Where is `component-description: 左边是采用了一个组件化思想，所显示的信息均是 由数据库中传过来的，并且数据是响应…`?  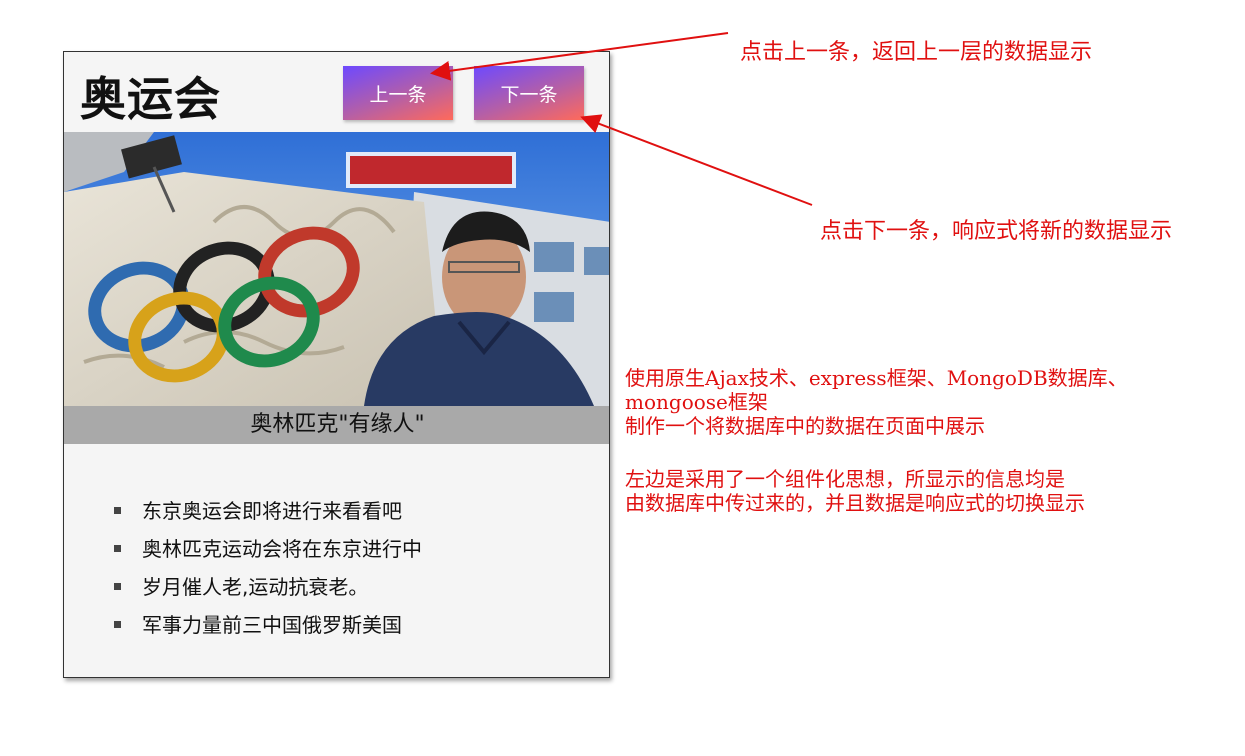 component-description: 左边是采用了一个组件化思想，所显示的信息均是 由数据库中传过来的，并且数据是响应… is located at coordinates (925, 491).